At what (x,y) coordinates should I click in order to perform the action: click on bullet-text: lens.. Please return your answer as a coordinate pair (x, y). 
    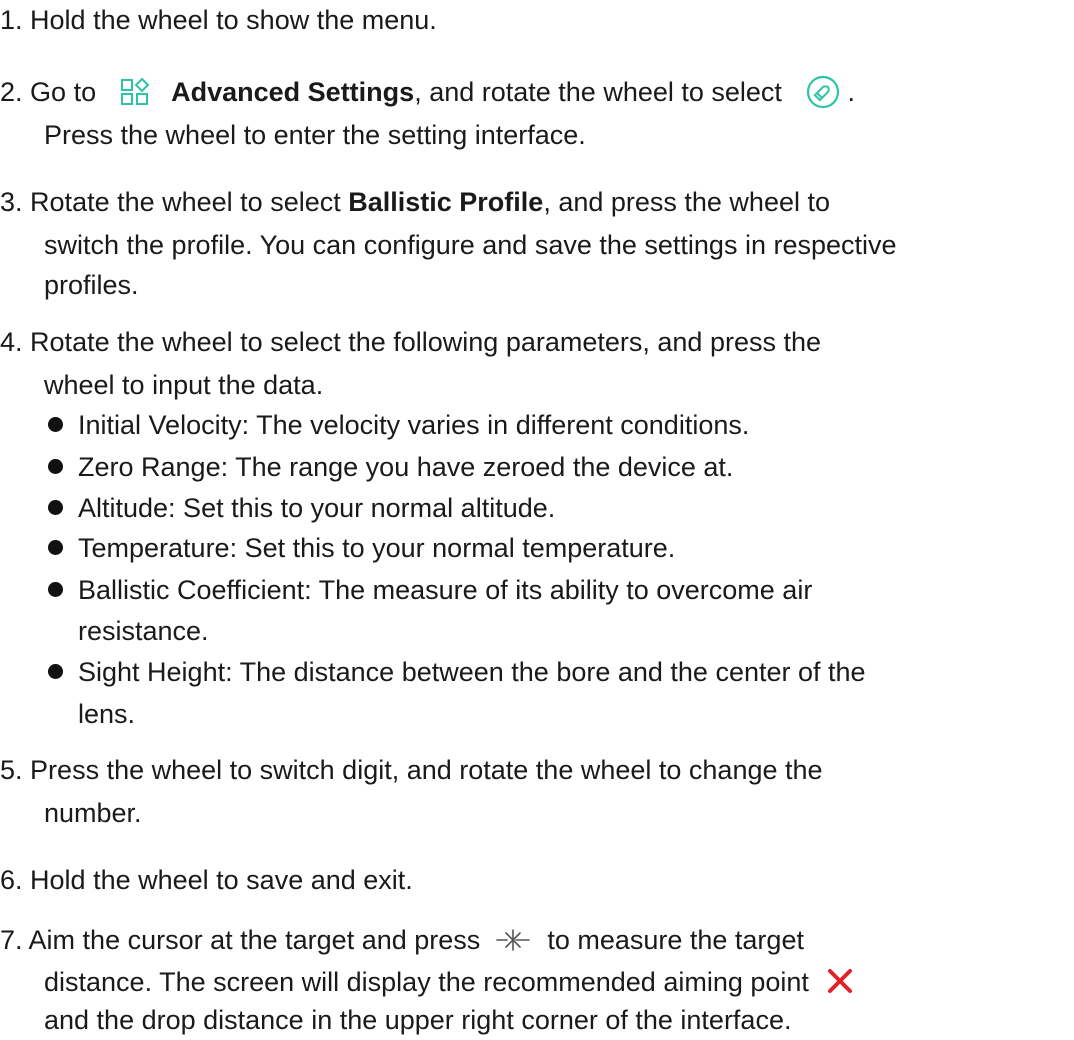
    Looking at the image, I should click on (107, 714).